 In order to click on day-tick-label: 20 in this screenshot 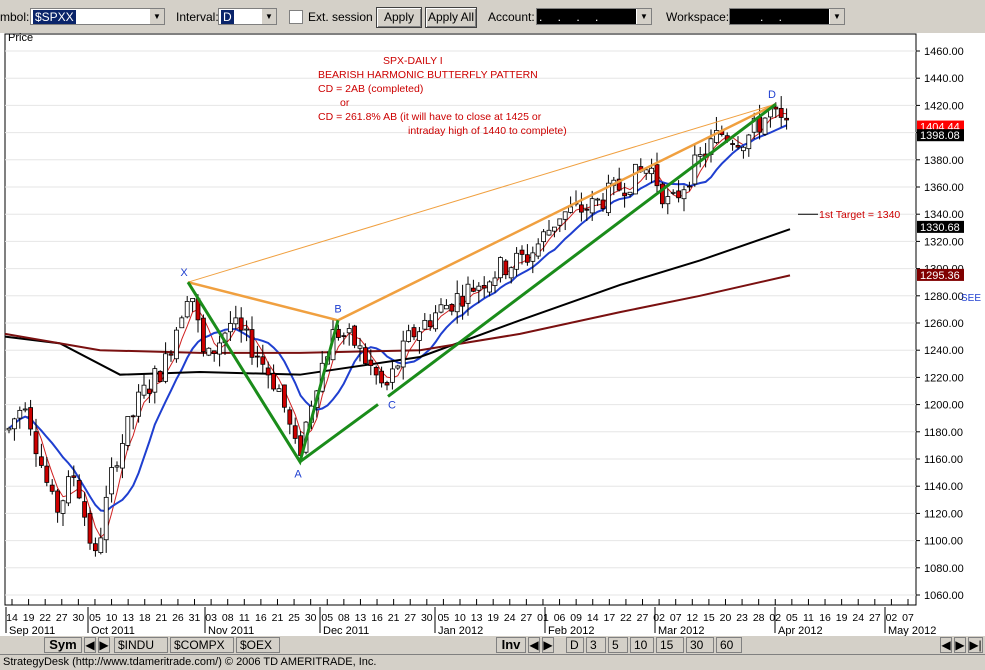, I will do `click(726, 618)`.